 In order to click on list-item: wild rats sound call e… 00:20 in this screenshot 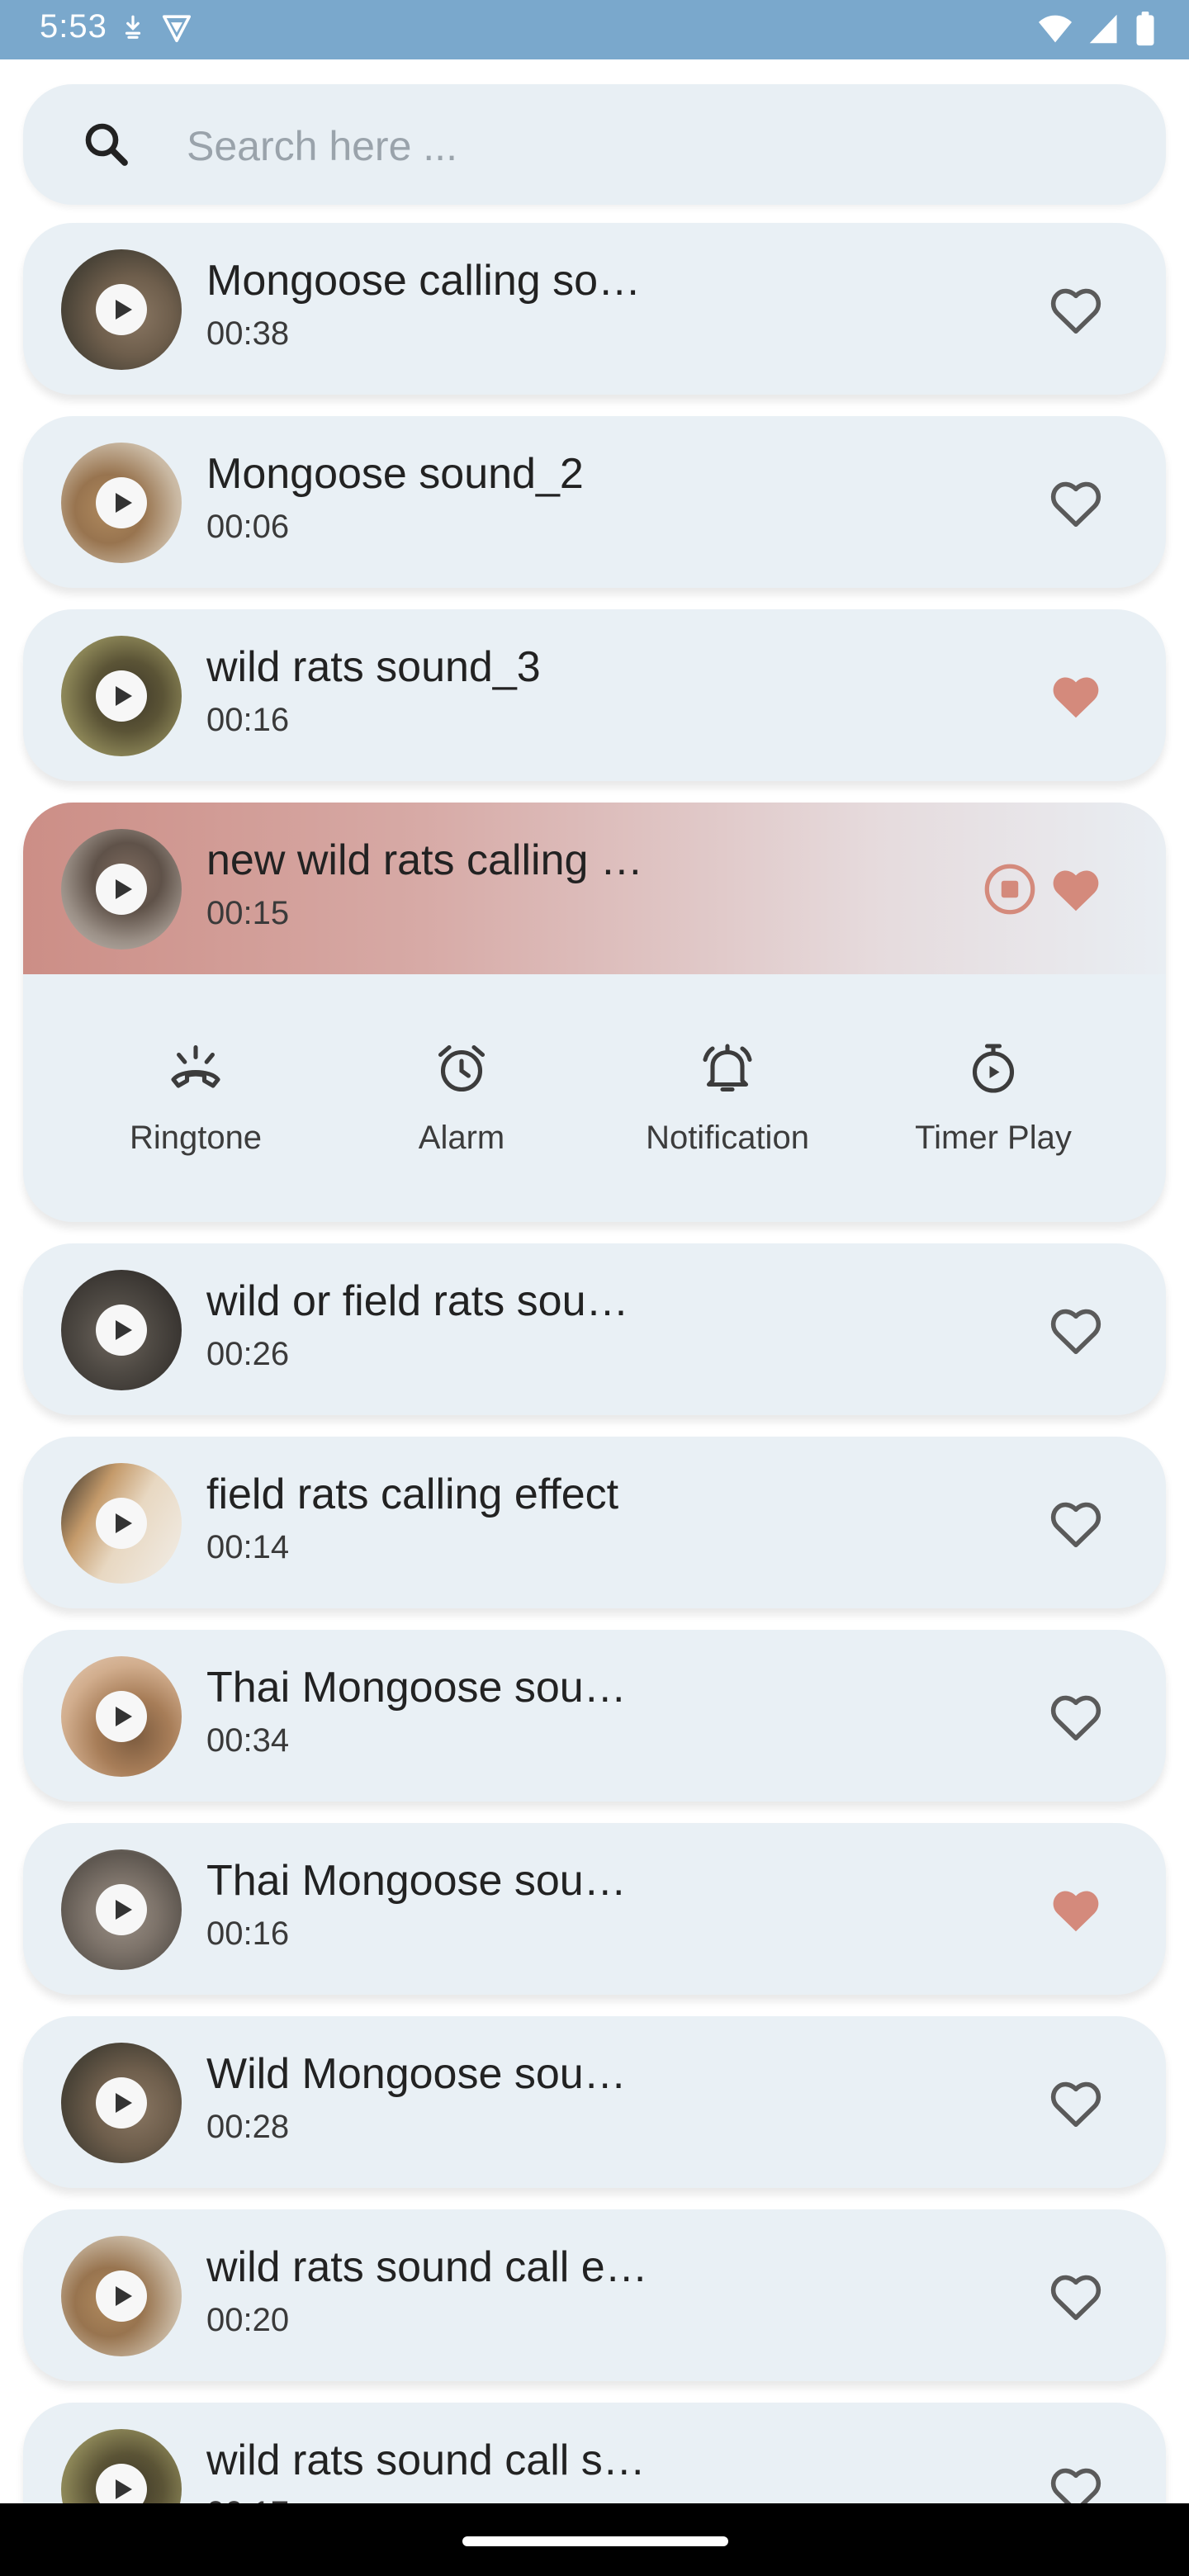, I will do `click(594, 2295)`.